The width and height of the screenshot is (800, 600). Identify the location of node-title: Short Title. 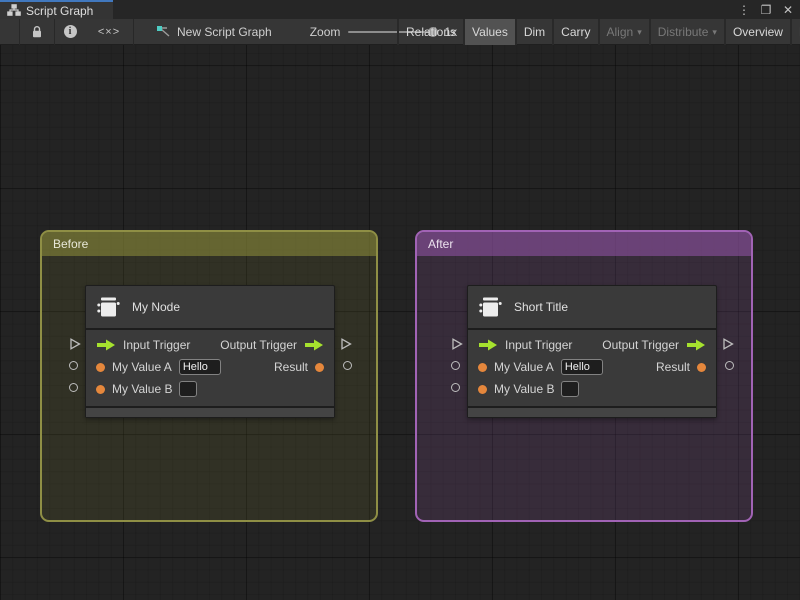
(541, 307).